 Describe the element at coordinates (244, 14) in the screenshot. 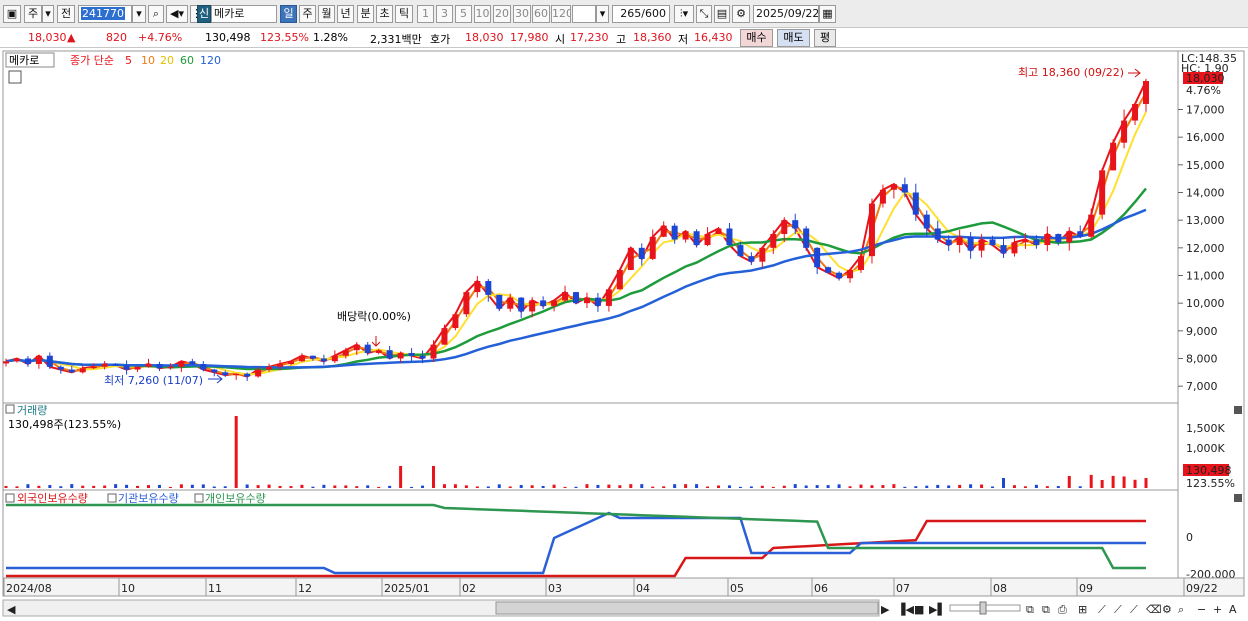

I see `stock-name-field: 메카로` at that location.